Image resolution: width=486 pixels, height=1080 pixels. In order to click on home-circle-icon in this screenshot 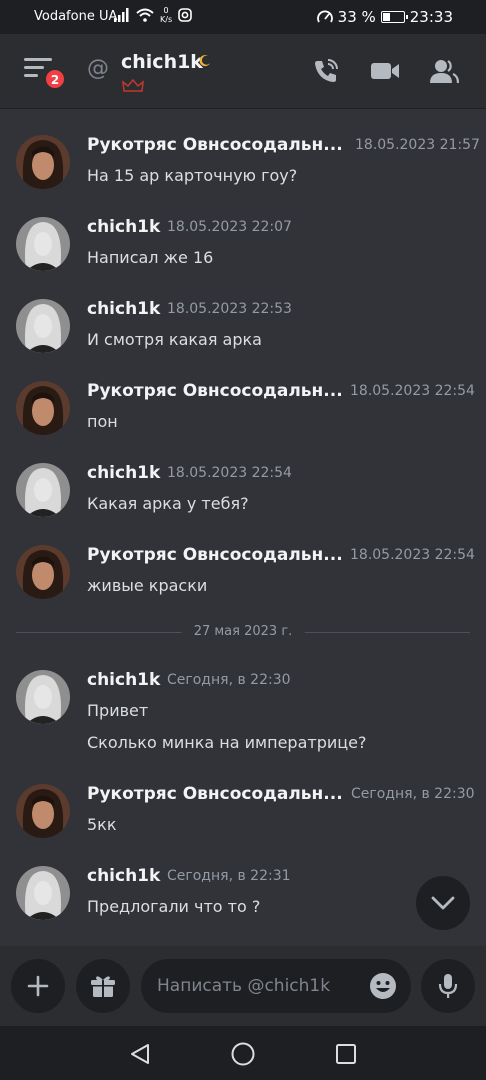, I will do `click(243, 1054)`.